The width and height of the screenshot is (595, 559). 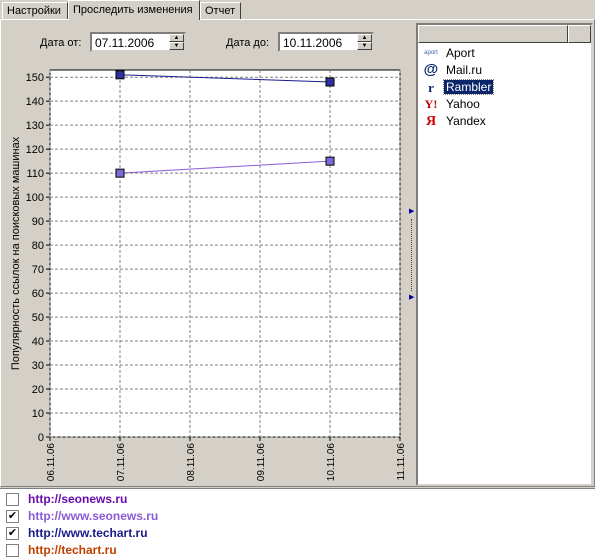 I want to click on date-from-spinner: ▲ ▼, so click(x=176, y=42).